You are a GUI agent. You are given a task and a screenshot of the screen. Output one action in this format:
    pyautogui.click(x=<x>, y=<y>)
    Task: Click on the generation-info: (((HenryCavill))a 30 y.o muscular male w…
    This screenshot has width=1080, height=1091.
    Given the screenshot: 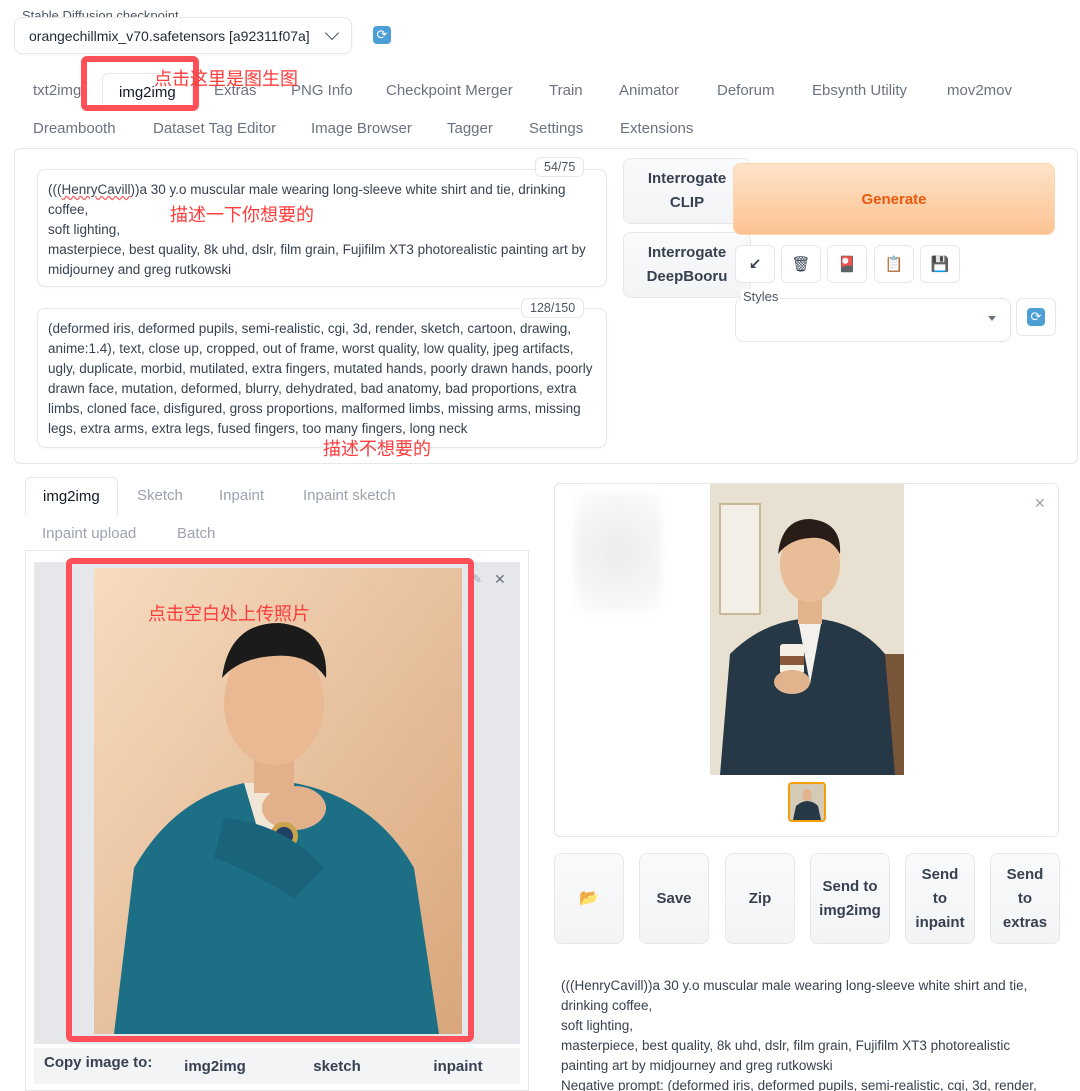 What is the action you would take?
    pyautogui.click(x=801, y=1033)
    